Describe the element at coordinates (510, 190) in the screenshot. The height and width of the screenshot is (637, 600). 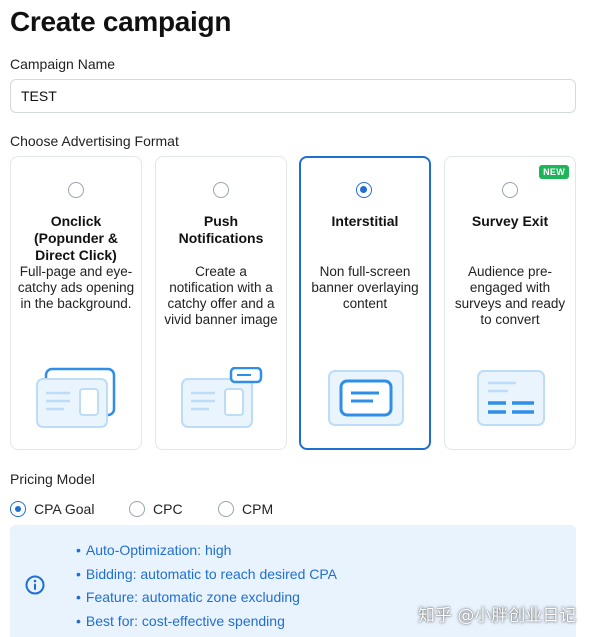
I see `format-radio-survey-exit` at that location.